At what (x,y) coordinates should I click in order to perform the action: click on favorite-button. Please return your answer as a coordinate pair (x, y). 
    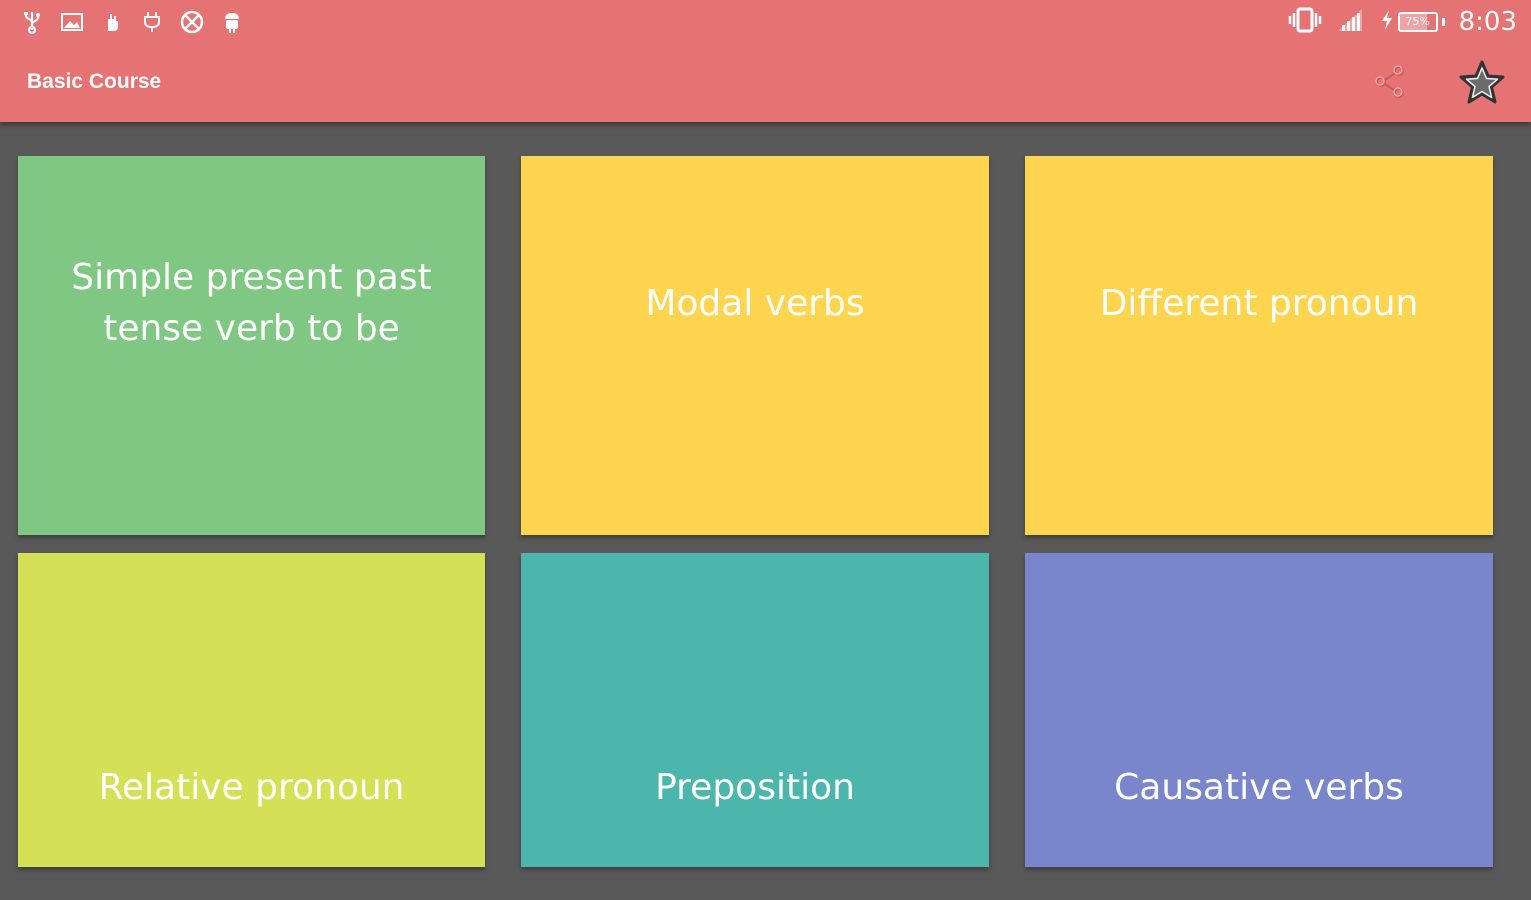
    Looking at the image, I should click on (1482, 84).